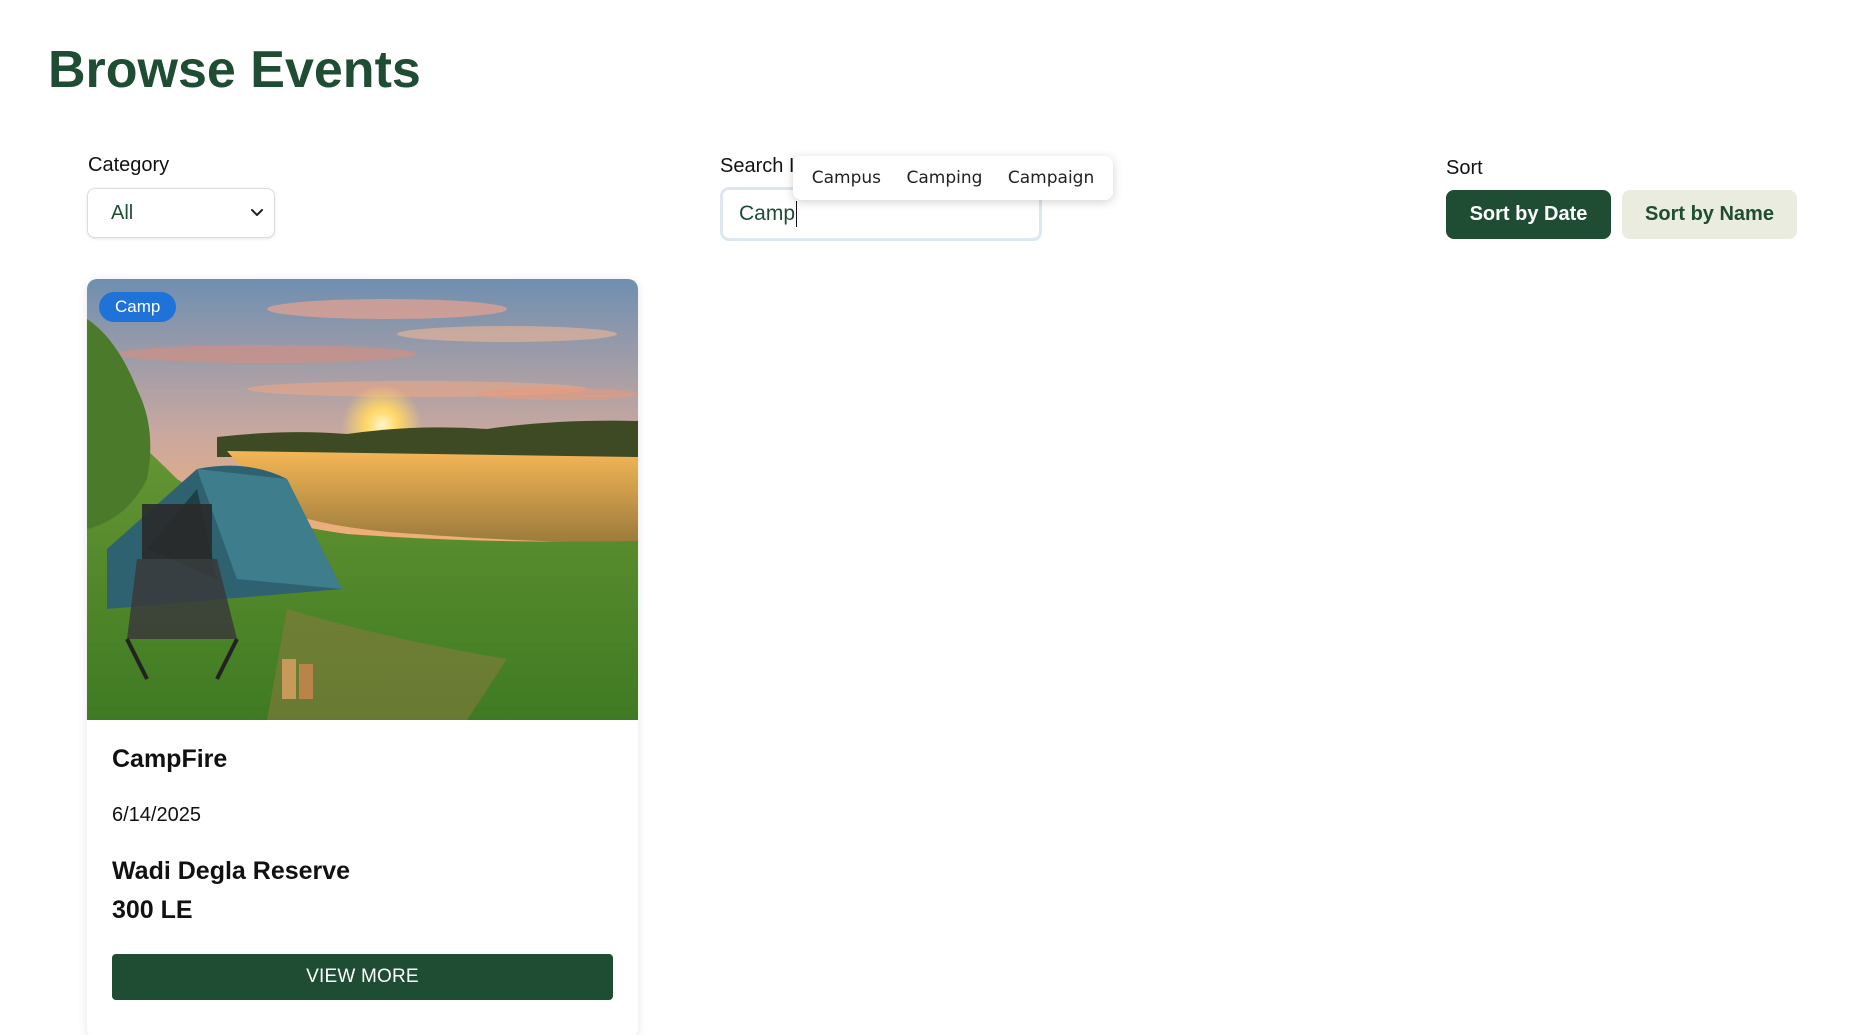  I want to click on sort-label: Sort, so click(1464, 168).